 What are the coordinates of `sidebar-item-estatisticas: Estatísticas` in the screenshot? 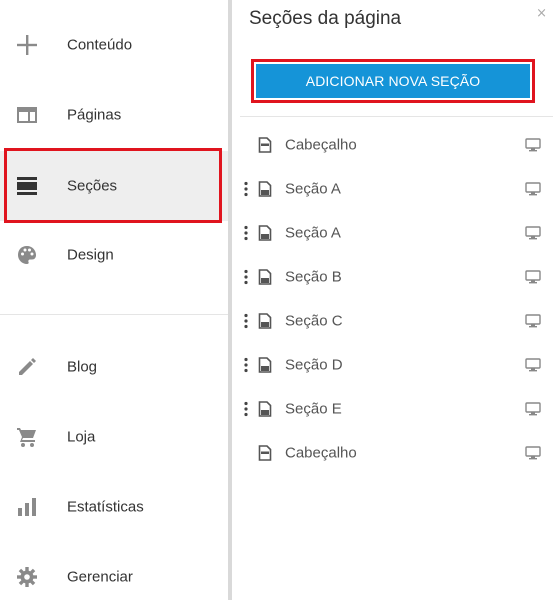 It's located at (114, 507).